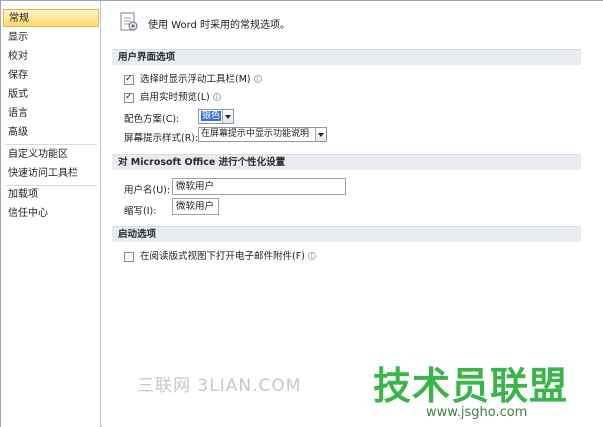 The image size is (603, 427). Describe the element at coordinates (477, 412) in the screenshot. I see `watermark-jsgho-url: www.jsgho.com` at that location.